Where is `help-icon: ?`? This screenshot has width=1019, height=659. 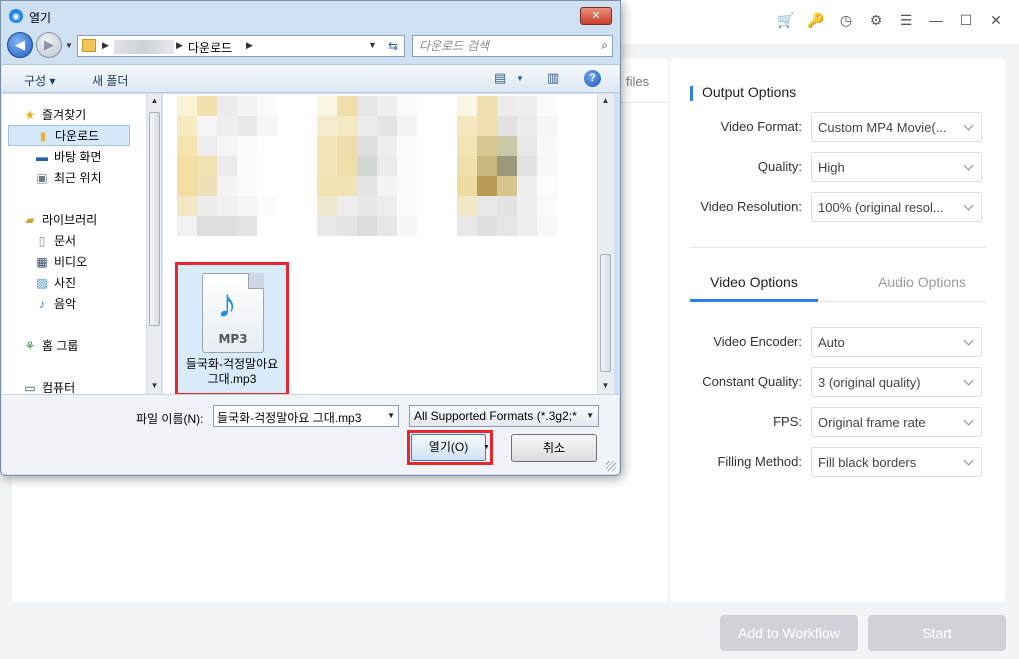 help-icon: ? is located at coordinates (592, 78).